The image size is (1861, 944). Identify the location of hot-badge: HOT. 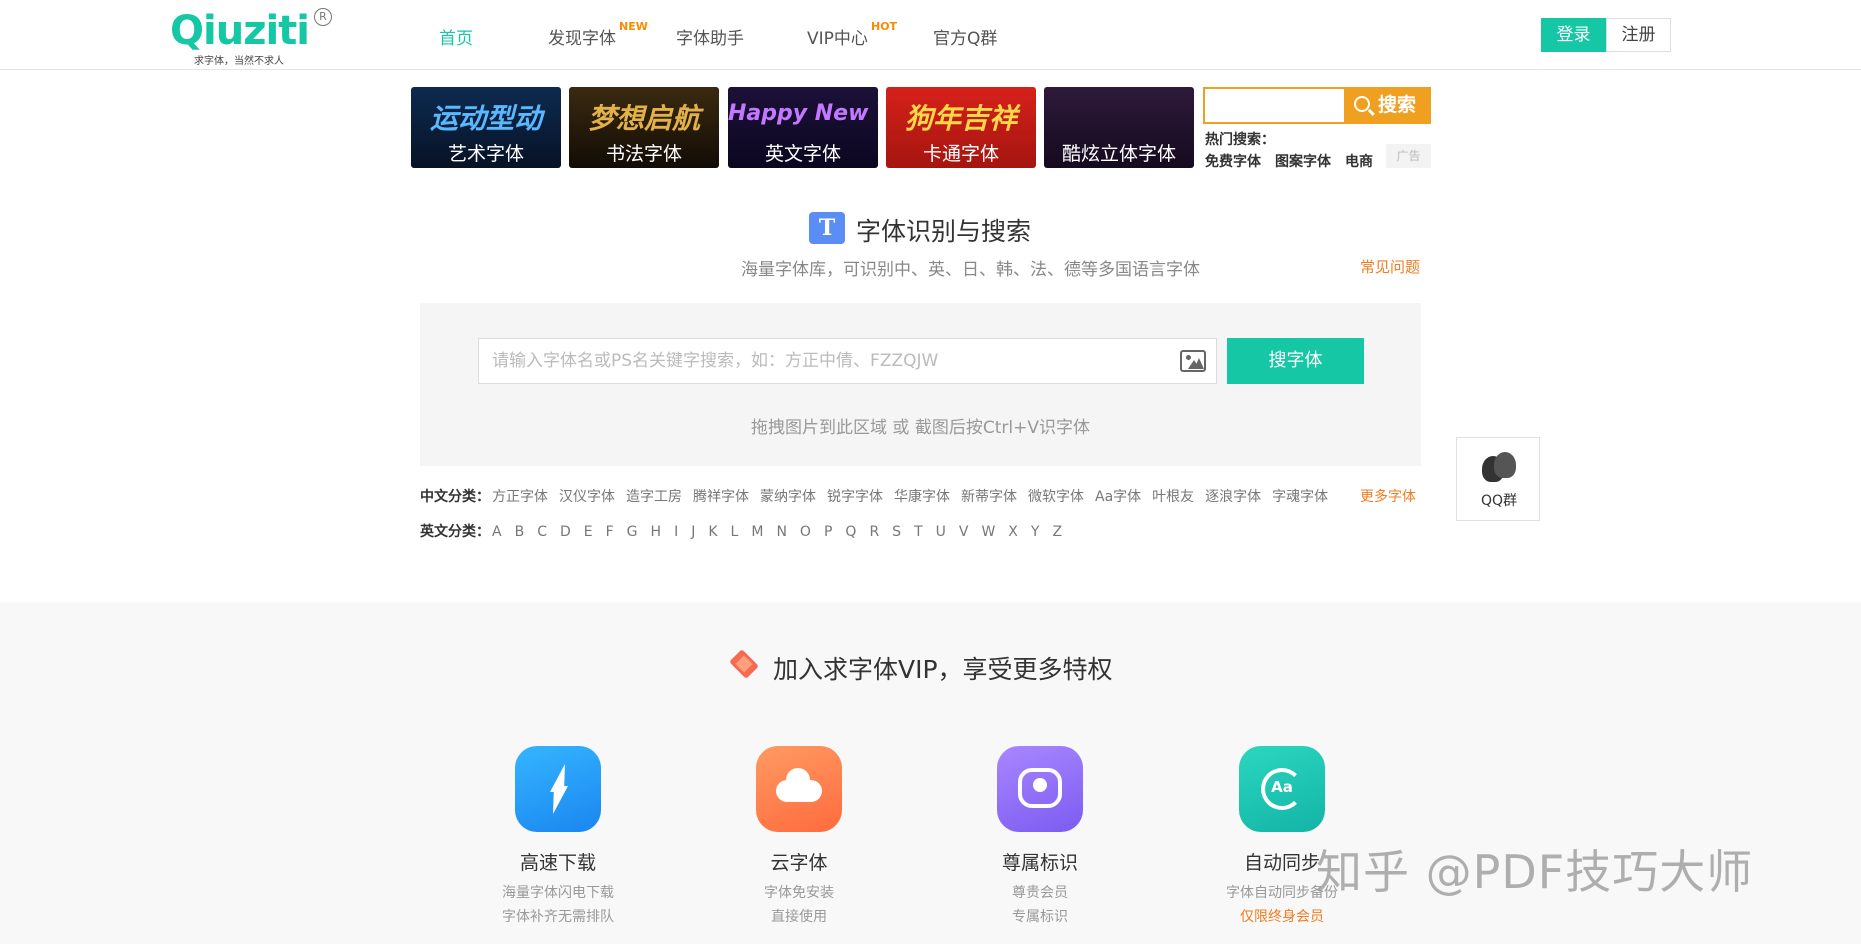
(884, 26).